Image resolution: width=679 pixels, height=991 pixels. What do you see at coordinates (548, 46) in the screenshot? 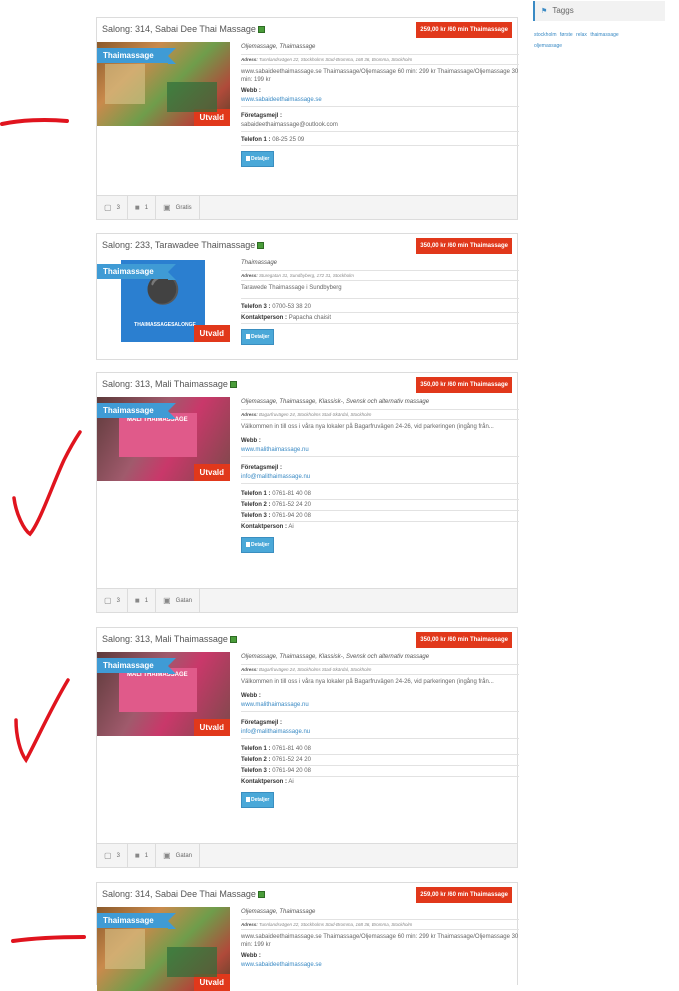
I see `tag-link: oljemassage` at bounding box center [548, 46].